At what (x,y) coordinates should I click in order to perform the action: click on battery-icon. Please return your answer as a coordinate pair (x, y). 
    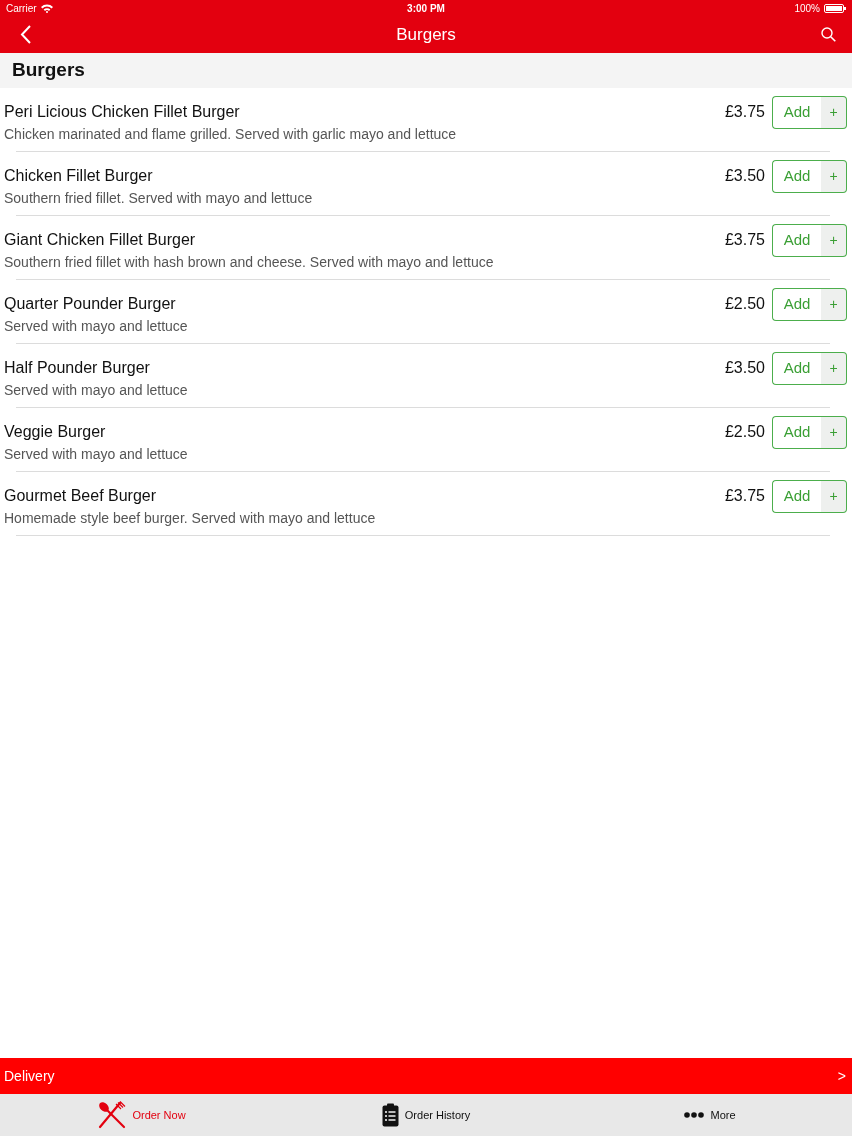
    Looking at the image, I should click on (835, 8).